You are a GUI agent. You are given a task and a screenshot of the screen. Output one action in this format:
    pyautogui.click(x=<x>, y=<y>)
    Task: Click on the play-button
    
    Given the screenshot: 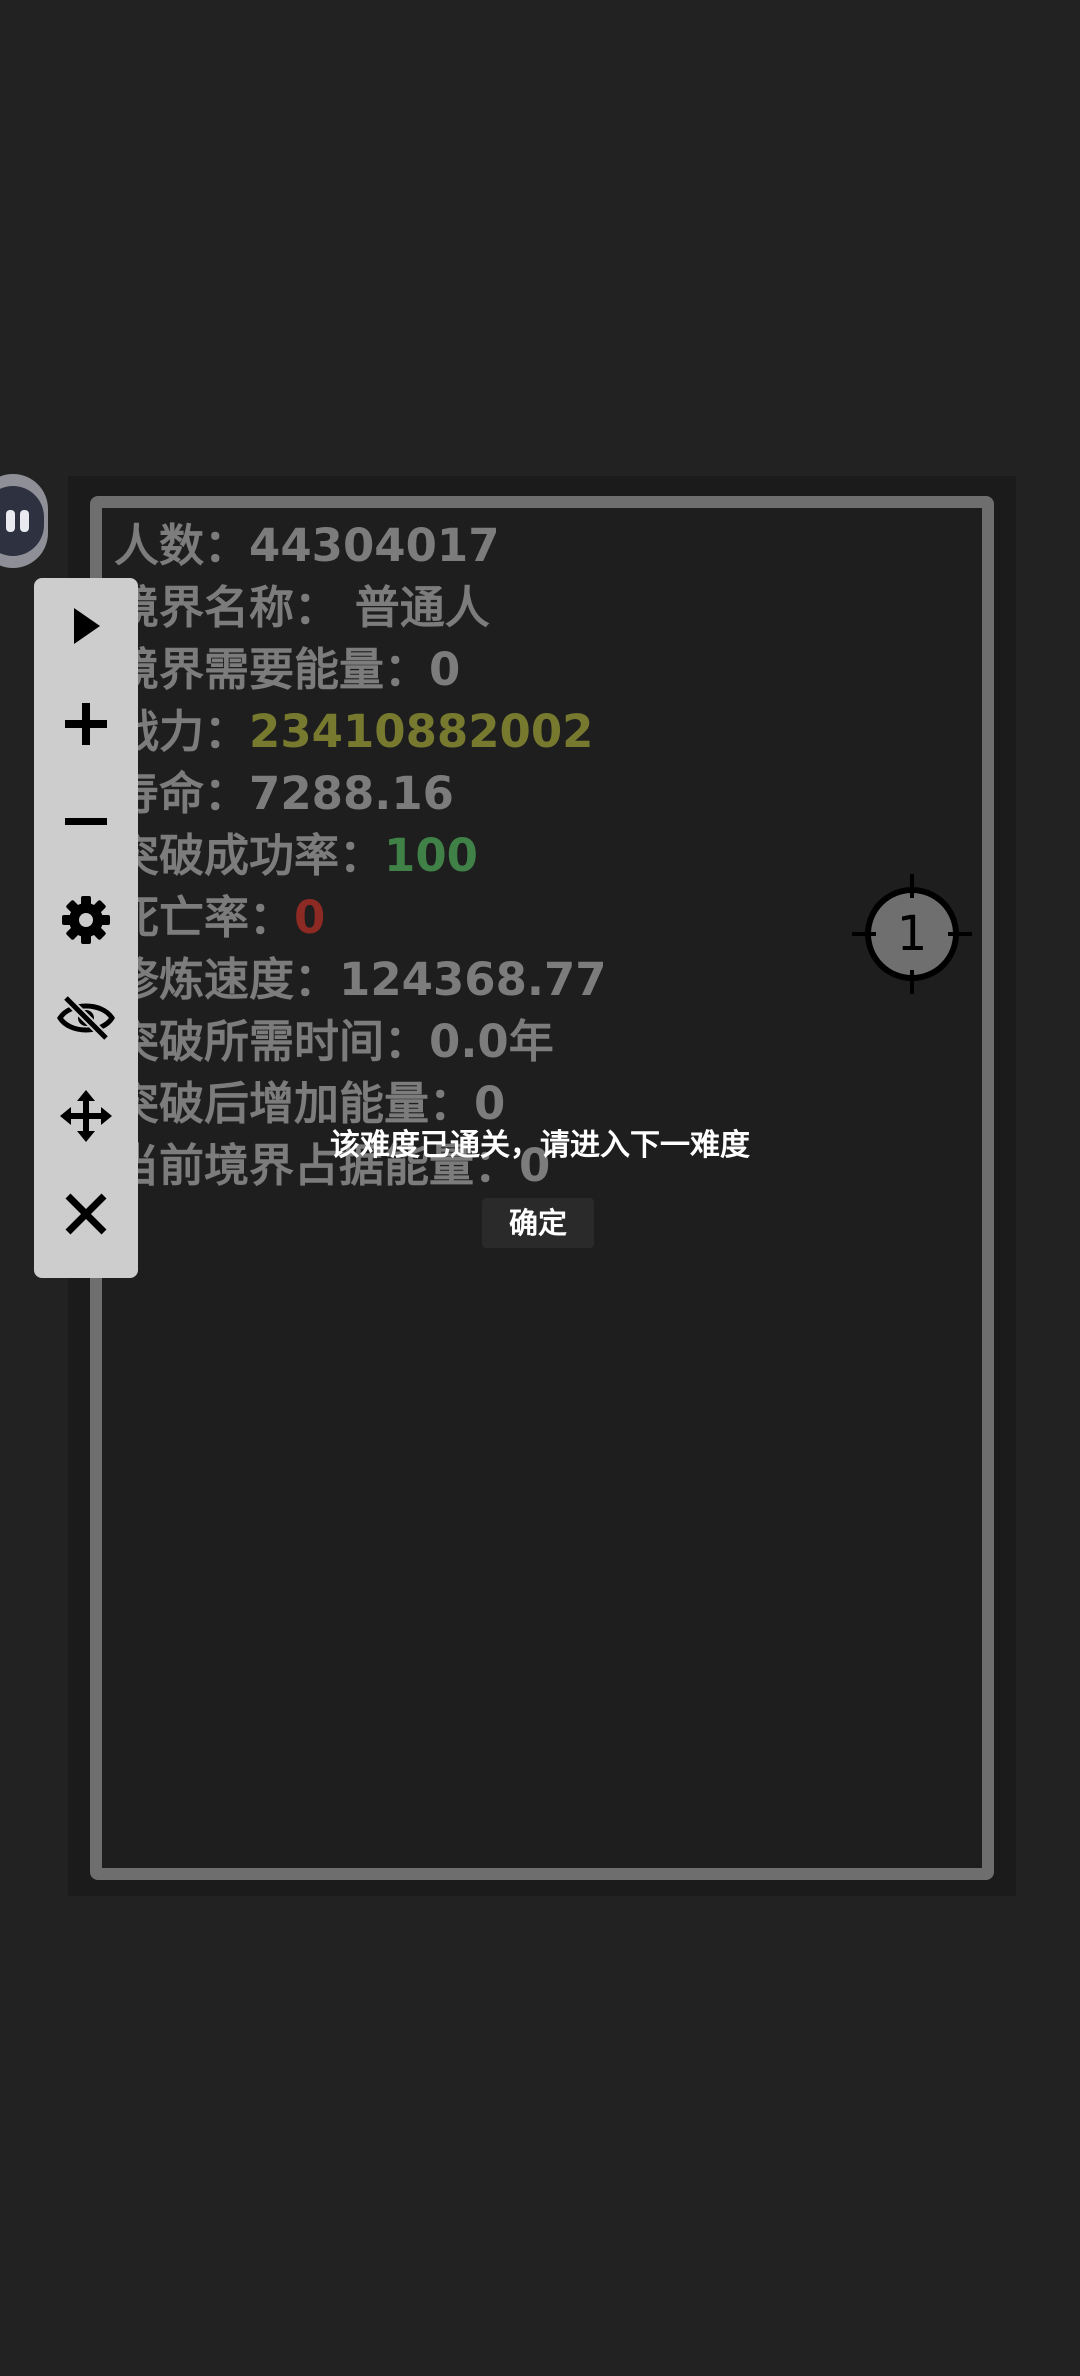 What is the action you would take?
    pyautogui.click(x=86, y=626)
    